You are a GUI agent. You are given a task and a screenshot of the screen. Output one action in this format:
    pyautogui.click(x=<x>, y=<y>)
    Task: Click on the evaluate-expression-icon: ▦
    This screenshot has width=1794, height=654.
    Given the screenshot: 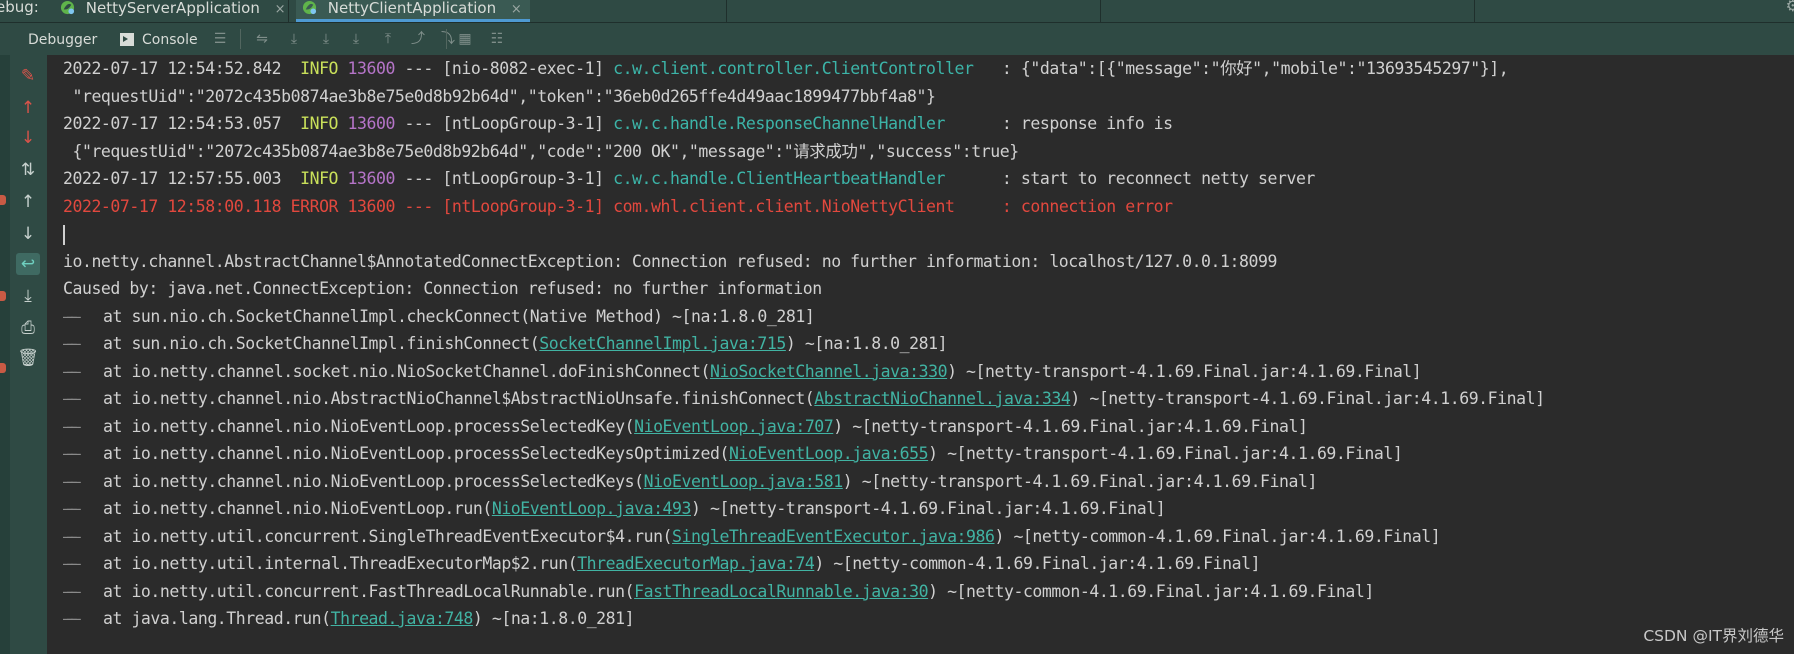 What is the action you would take?
    pyautogui.click(x=465, y=39)
    